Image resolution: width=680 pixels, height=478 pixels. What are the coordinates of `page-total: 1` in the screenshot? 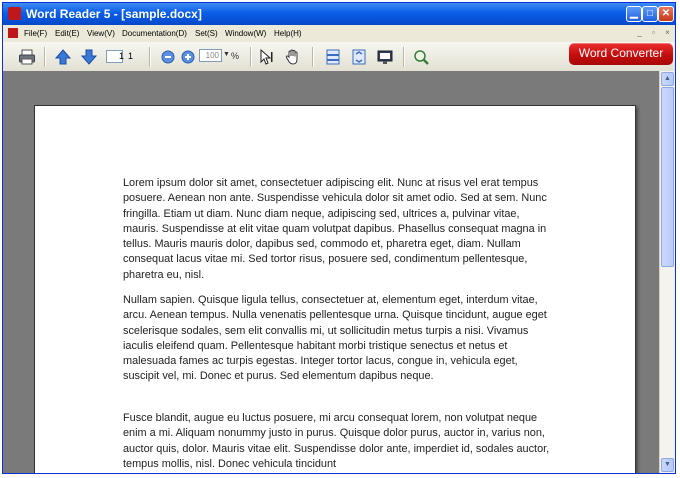 It's located at (131, 56).